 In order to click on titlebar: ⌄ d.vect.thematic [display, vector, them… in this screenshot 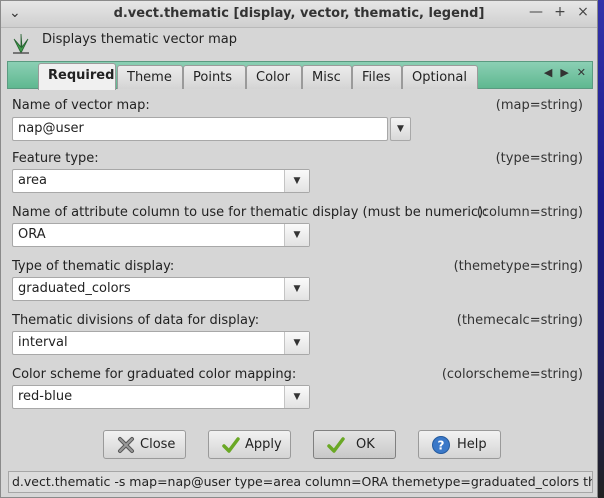, I will do `click(299, 14)`.